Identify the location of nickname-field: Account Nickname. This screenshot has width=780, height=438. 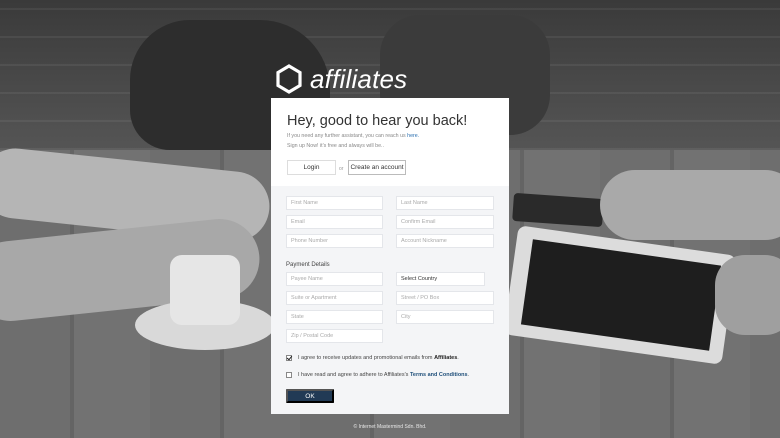
(445, 241).